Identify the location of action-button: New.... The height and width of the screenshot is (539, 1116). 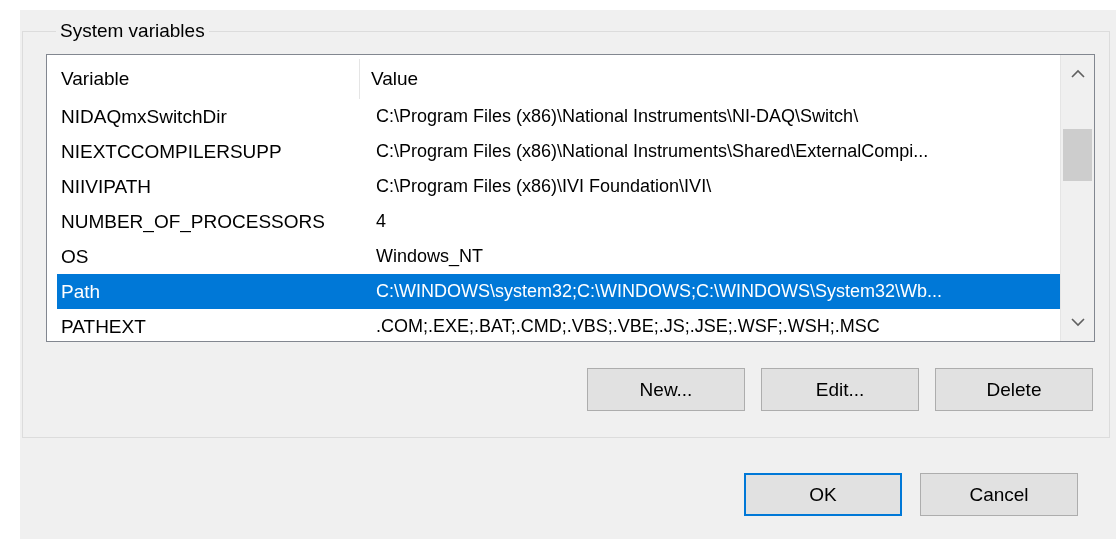
(666, 389).